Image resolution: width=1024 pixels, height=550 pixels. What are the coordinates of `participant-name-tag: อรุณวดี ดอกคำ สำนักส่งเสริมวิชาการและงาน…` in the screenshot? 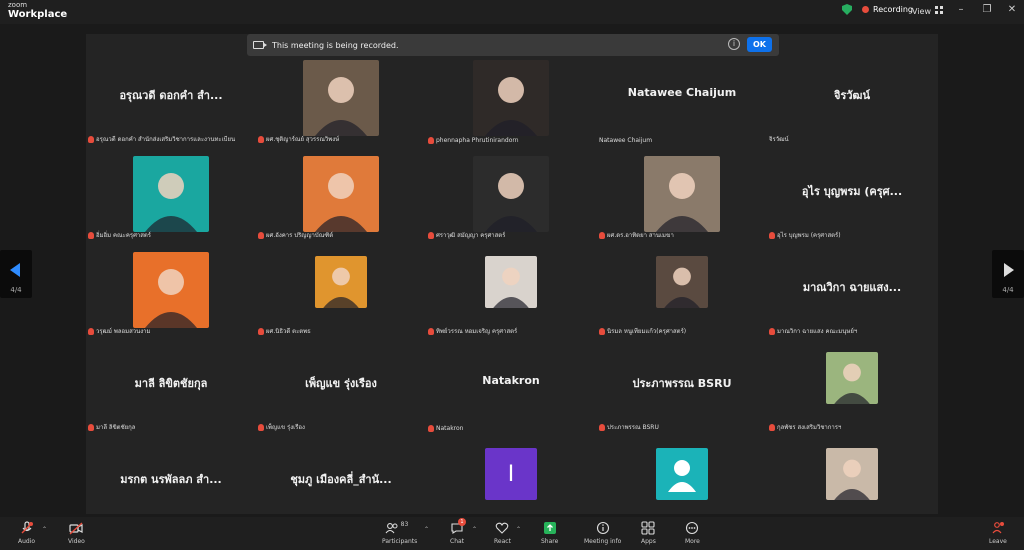 It's located at (161, 139).